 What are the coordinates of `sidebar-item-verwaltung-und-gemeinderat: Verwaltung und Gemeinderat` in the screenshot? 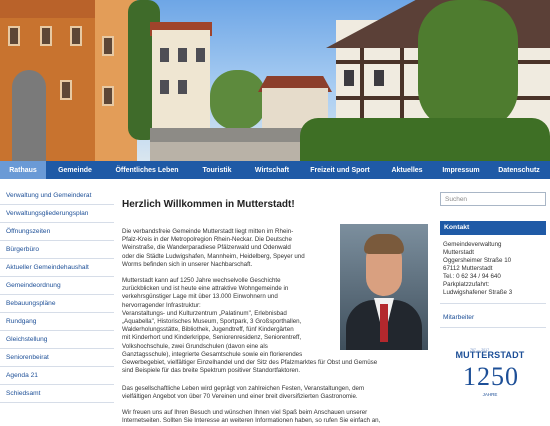 It's located at (57, 196).